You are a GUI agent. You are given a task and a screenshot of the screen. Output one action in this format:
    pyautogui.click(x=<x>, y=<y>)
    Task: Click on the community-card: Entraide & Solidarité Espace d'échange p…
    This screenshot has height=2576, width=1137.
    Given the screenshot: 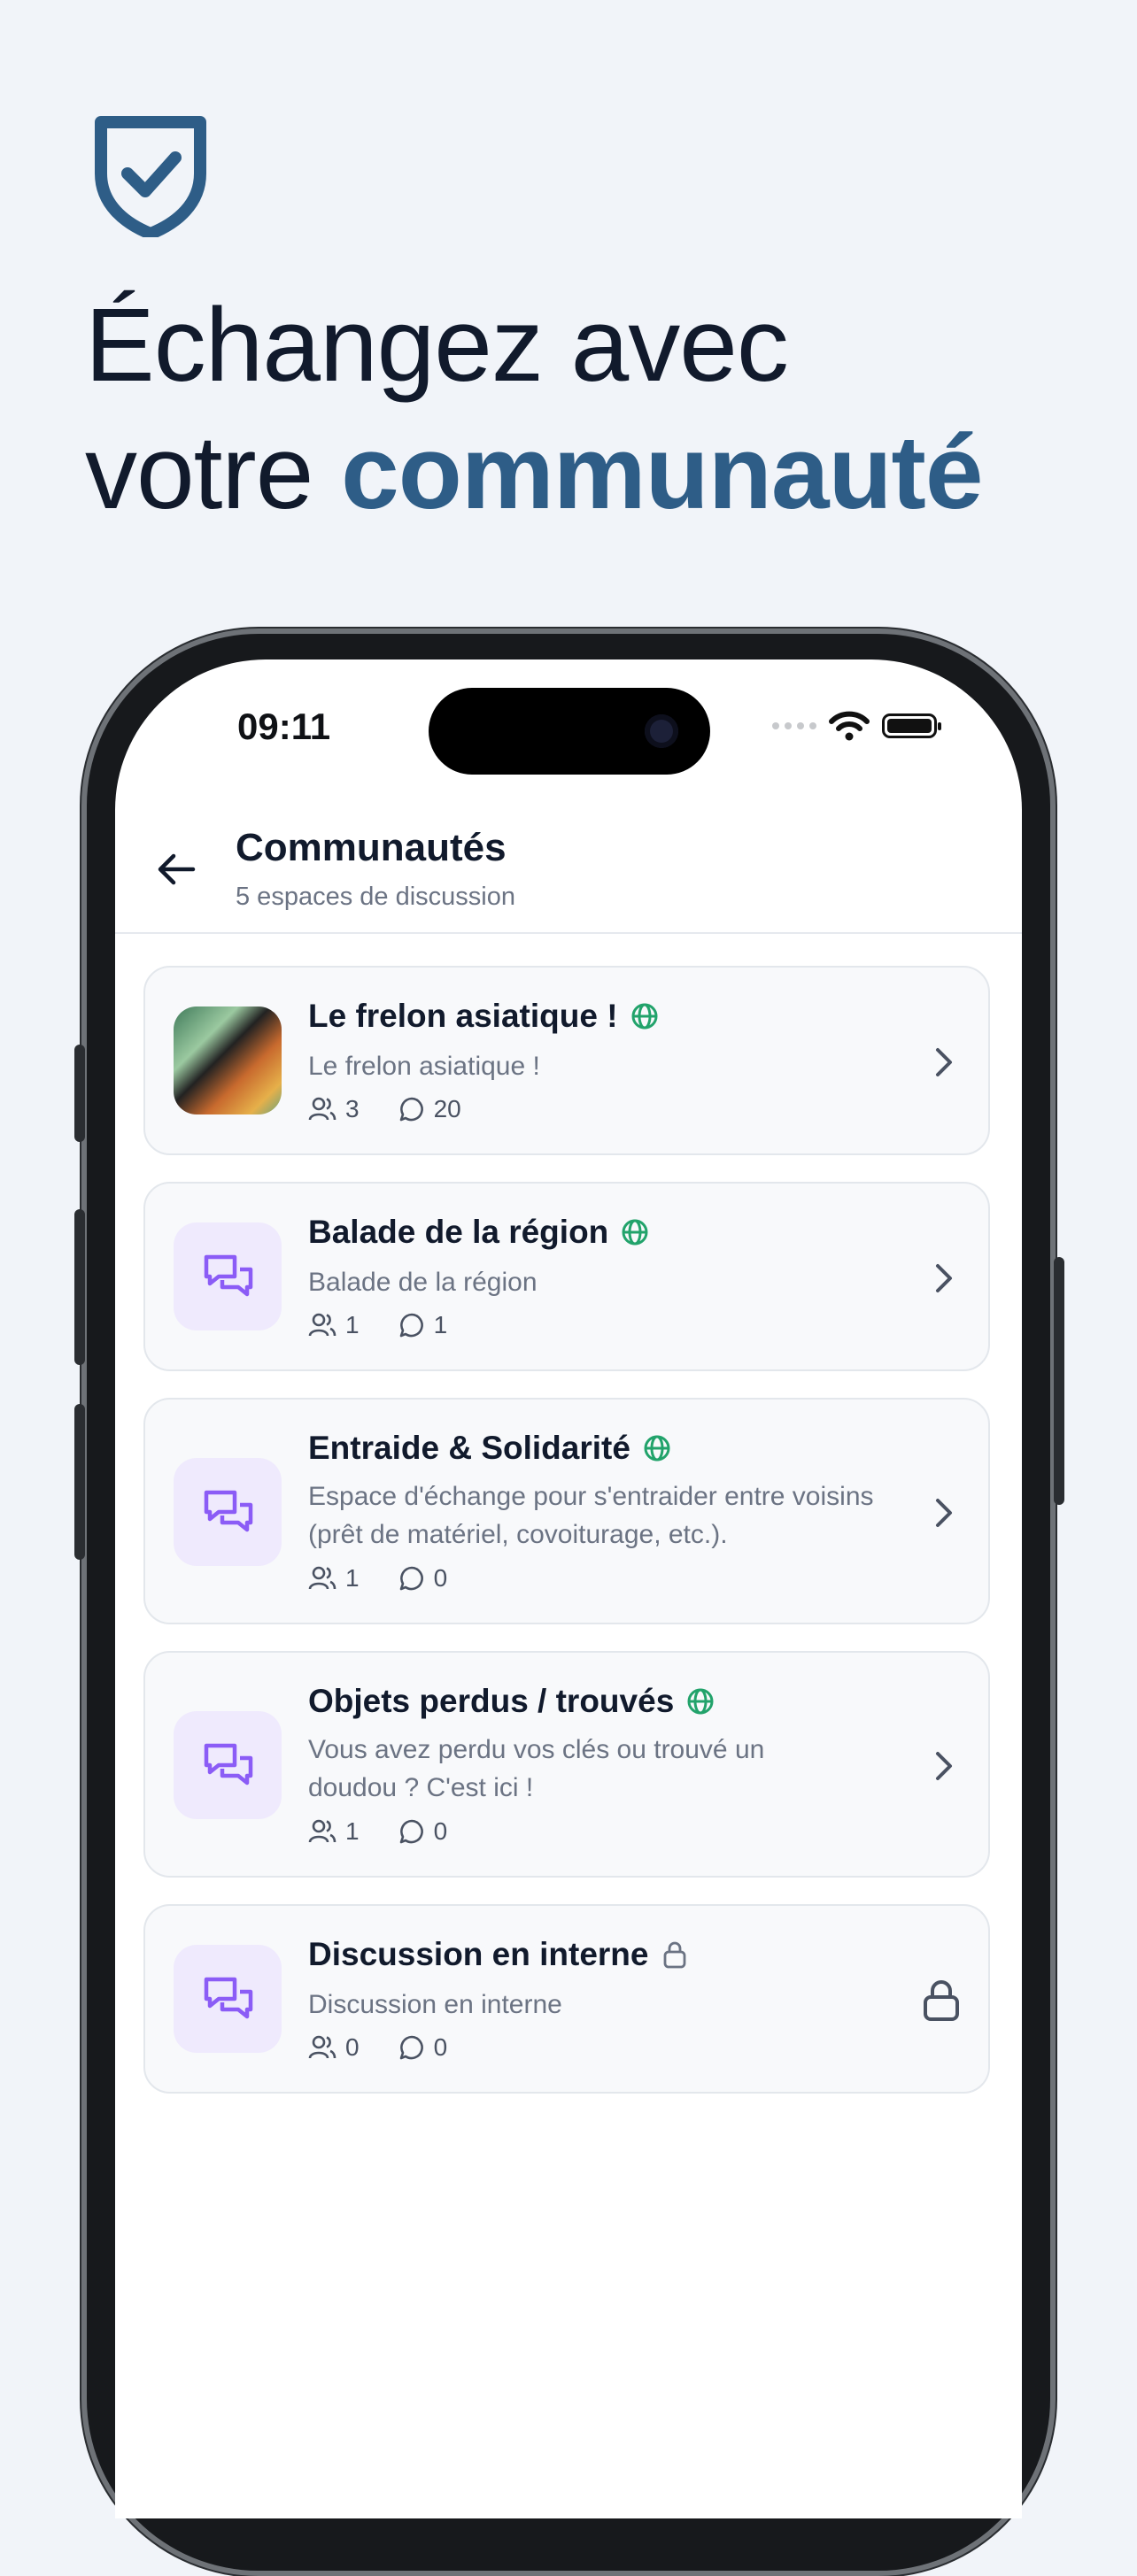 What is the action you would take?
    pyautogui.click(x=566, y=1511)
    